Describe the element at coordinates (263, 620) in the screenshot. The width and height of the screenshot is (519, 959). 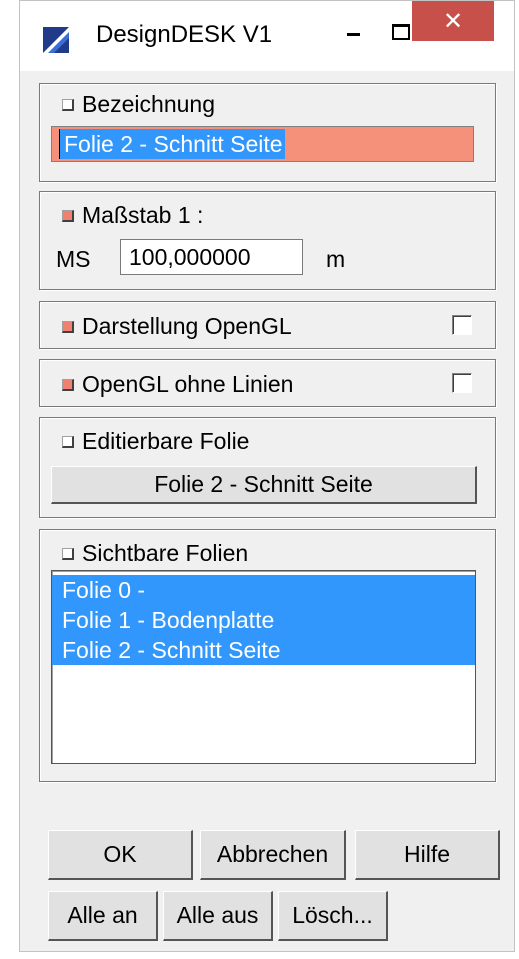
I see `list-item: Folie 1 - Bodenplatte` at that location.